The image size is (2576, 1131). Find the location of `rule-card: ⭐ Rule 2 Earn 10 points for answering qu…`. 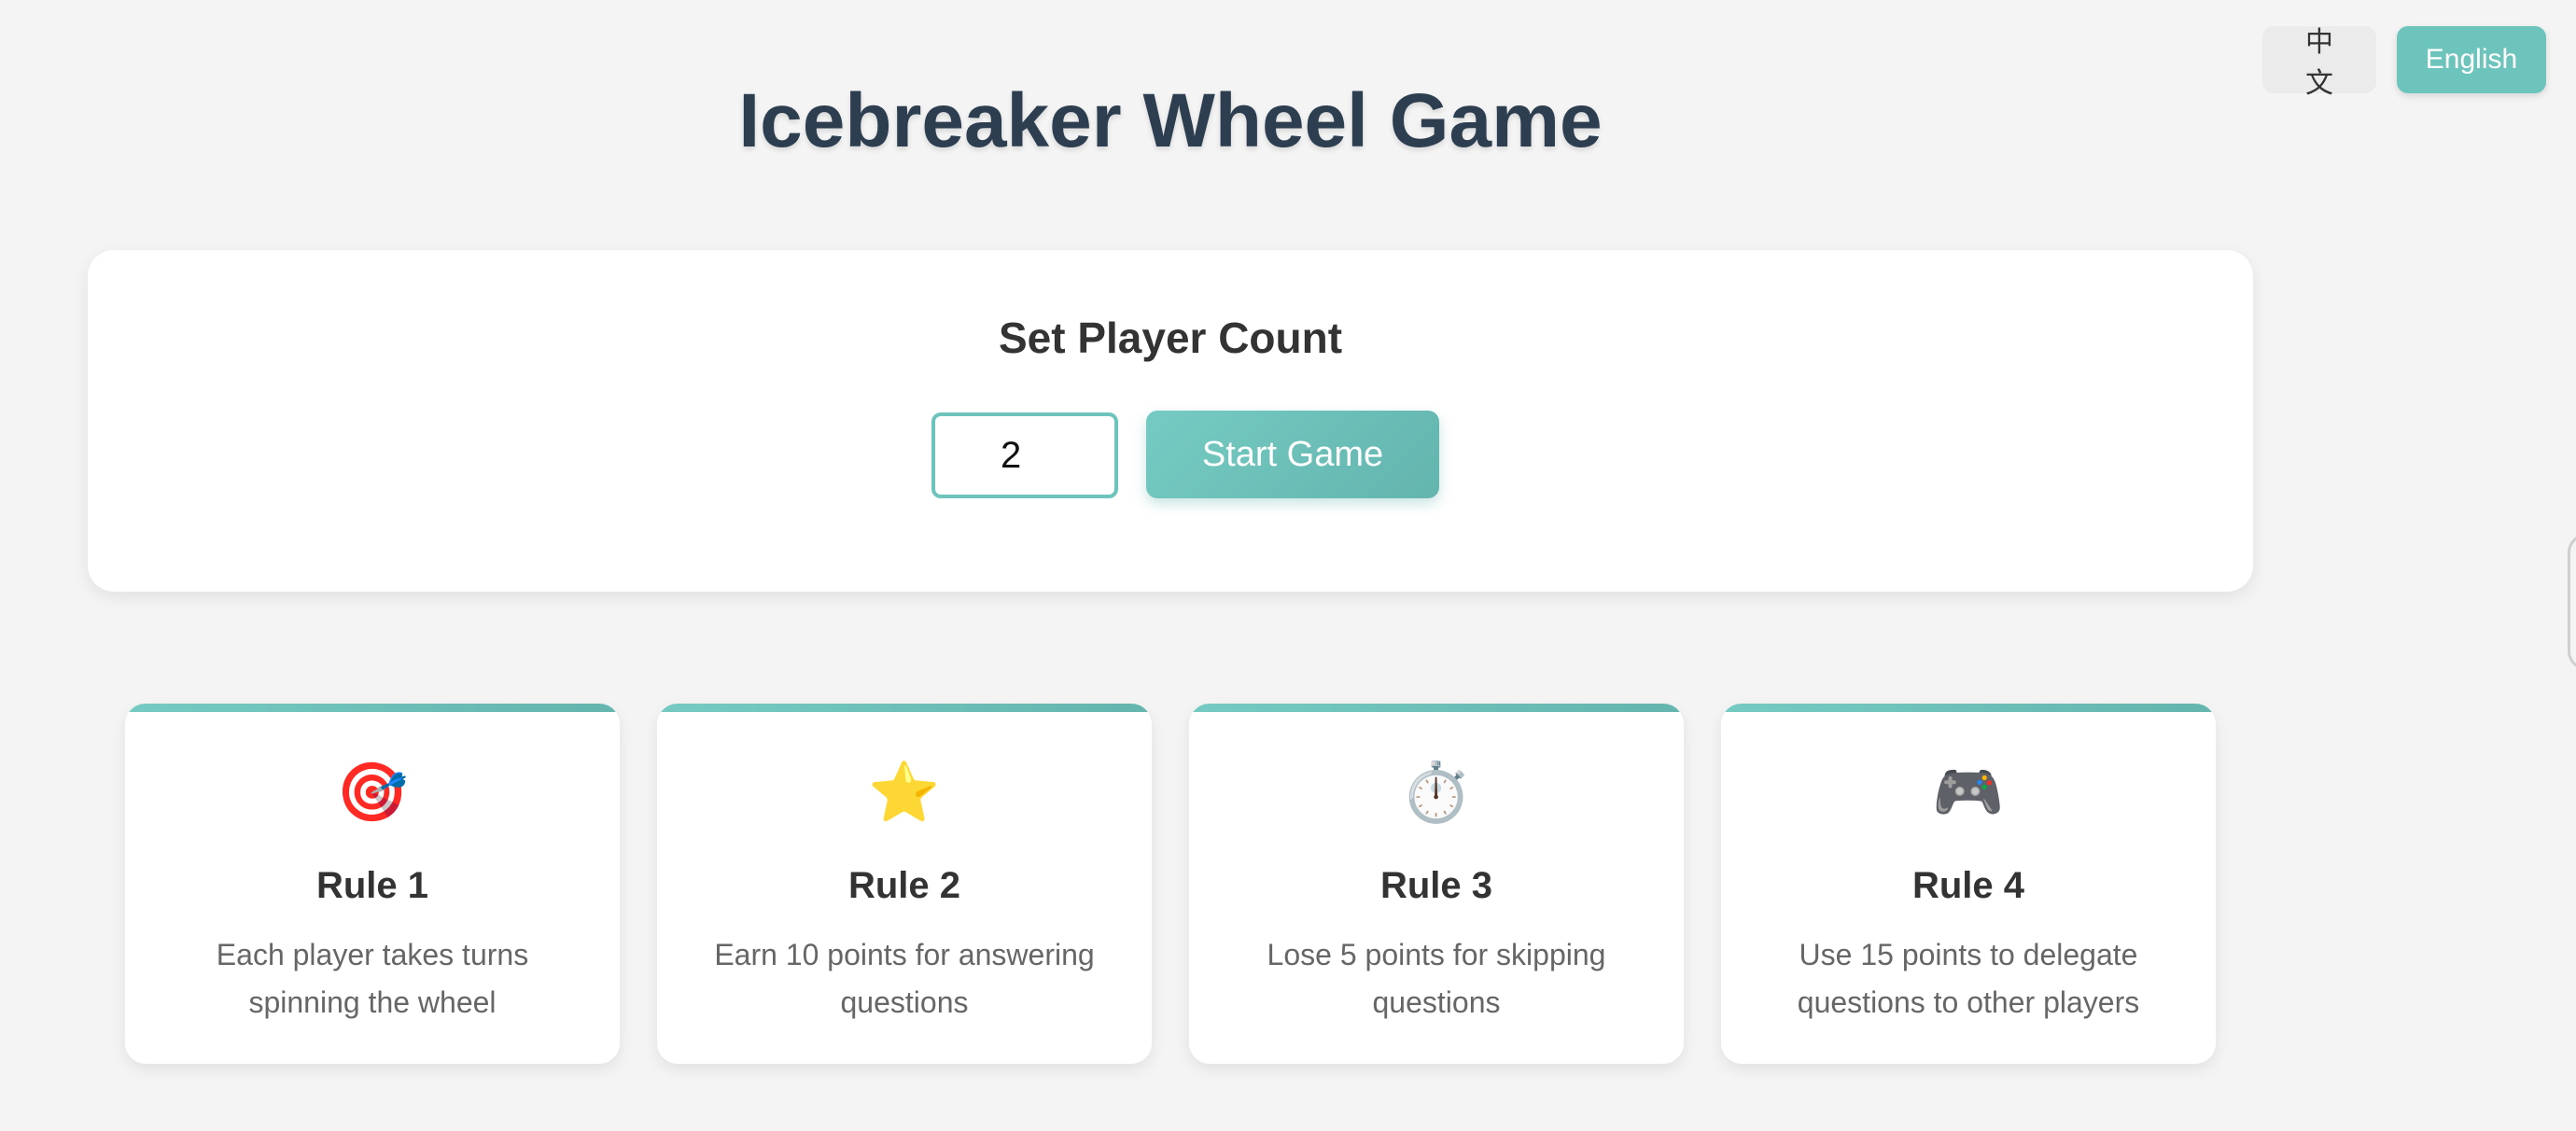

rule-card: ⭐ Rule 2 Earn 10 points for answering qu… is located at coordinates (904, 884).